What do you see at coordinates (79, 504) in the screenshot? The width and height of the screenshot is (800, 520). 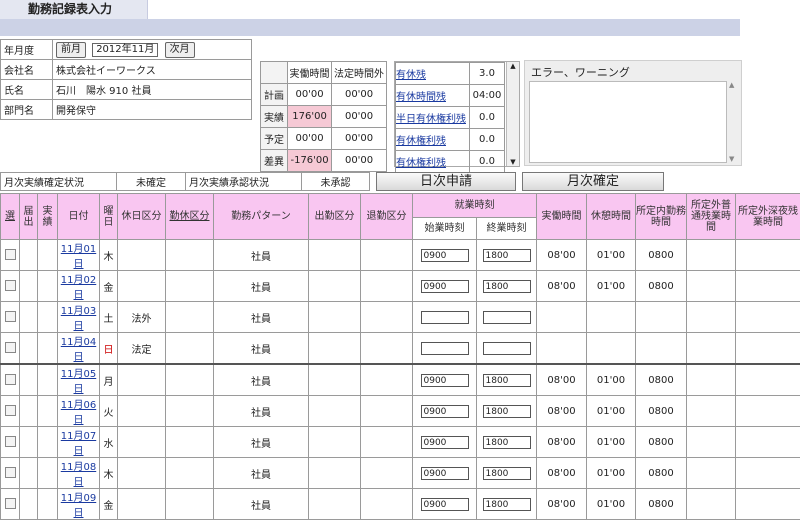 I see `date-link: 11月09日` at bounding box center [79, 504].